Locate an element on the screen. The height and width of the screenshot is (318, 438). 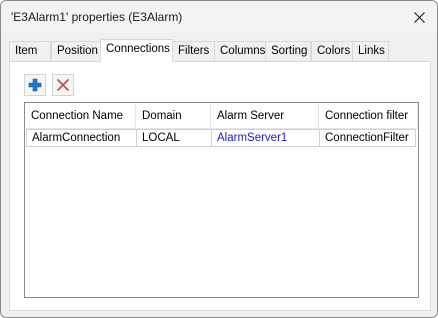
remove-connection-button is located at coordinates (63, 85).